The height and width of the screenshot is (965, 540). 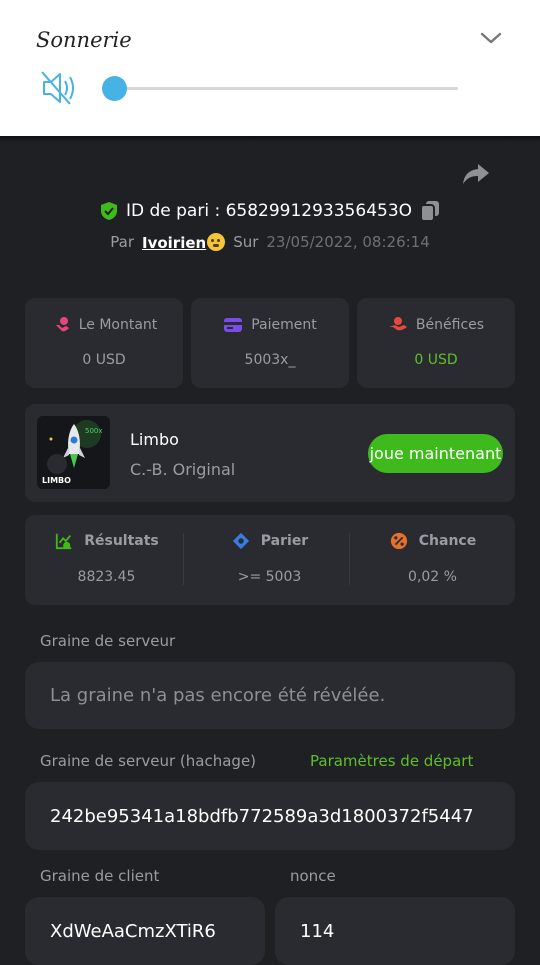 What do you see at coordinates (491, 38) in the screenshot?
I see `chevron-down-icon` at bounding box center [491, 38].